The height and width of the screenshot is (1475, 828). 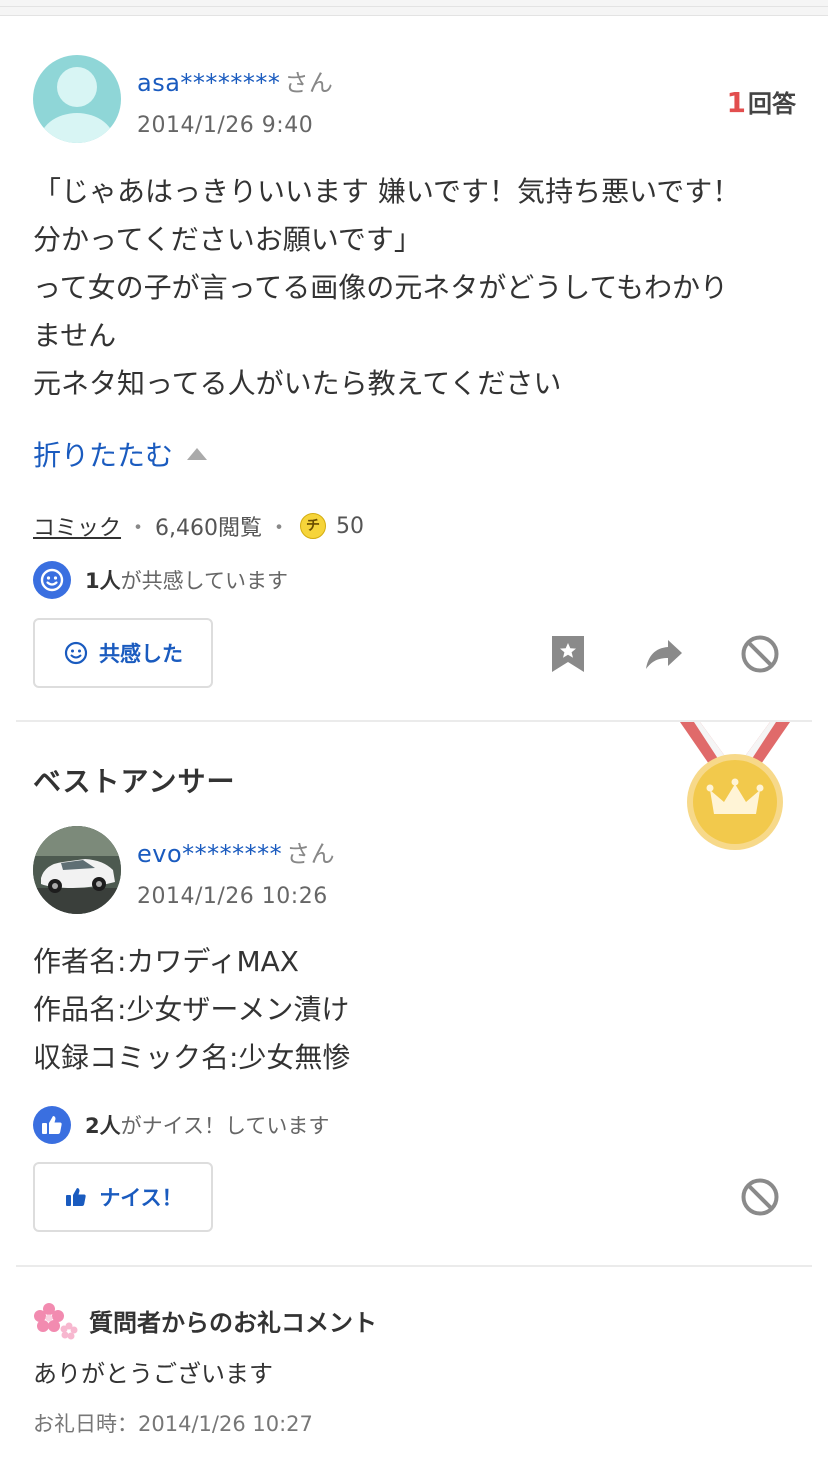 I want to click on questioner-username: asa******** さん, so click(x=235, y=80).